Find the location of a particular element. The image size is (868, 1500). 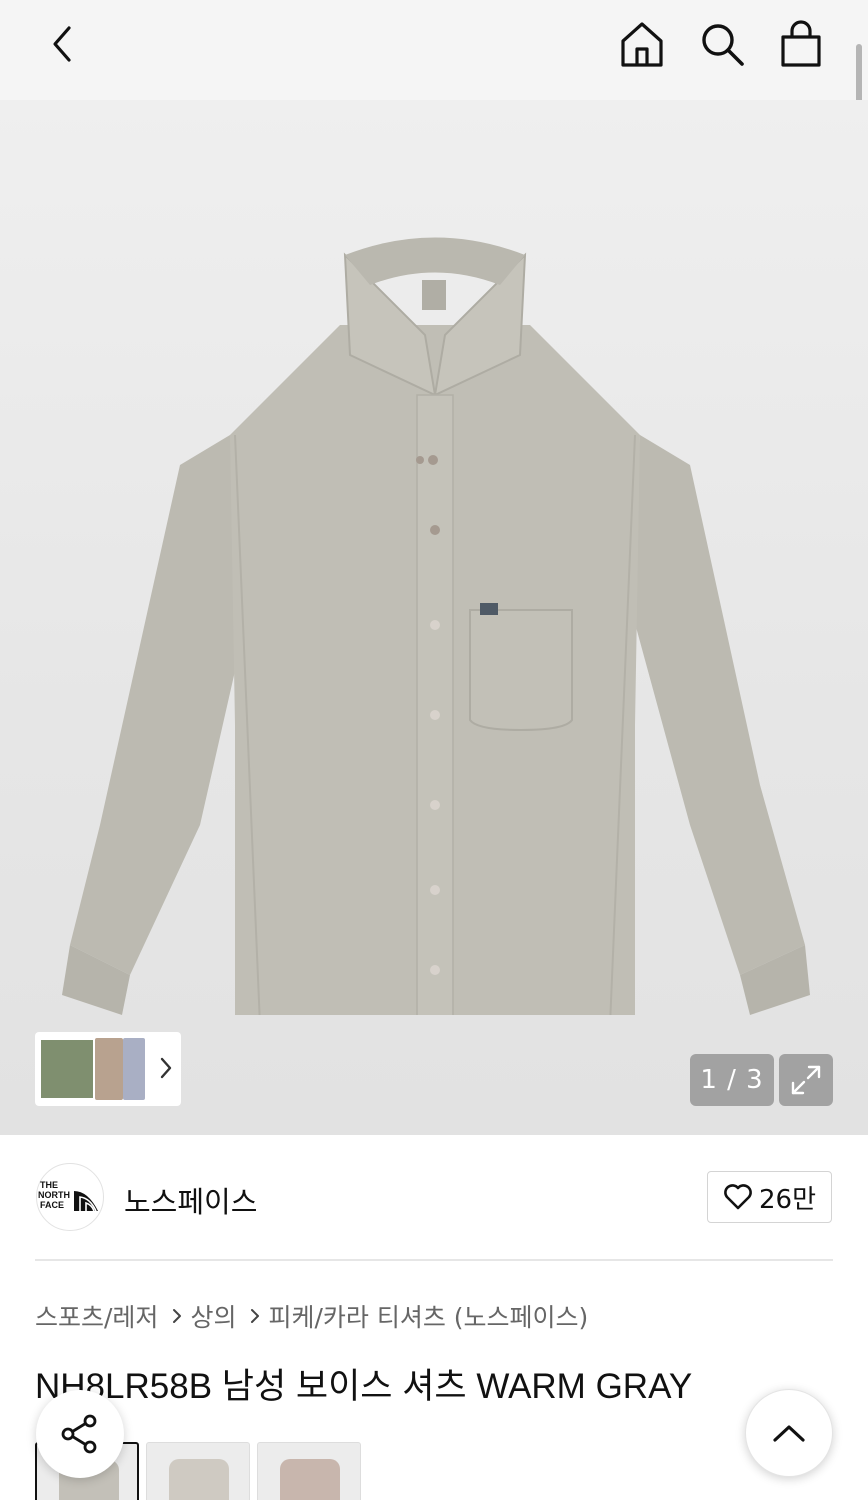

chevron-up-icon is located at coordinates (789, 1433).